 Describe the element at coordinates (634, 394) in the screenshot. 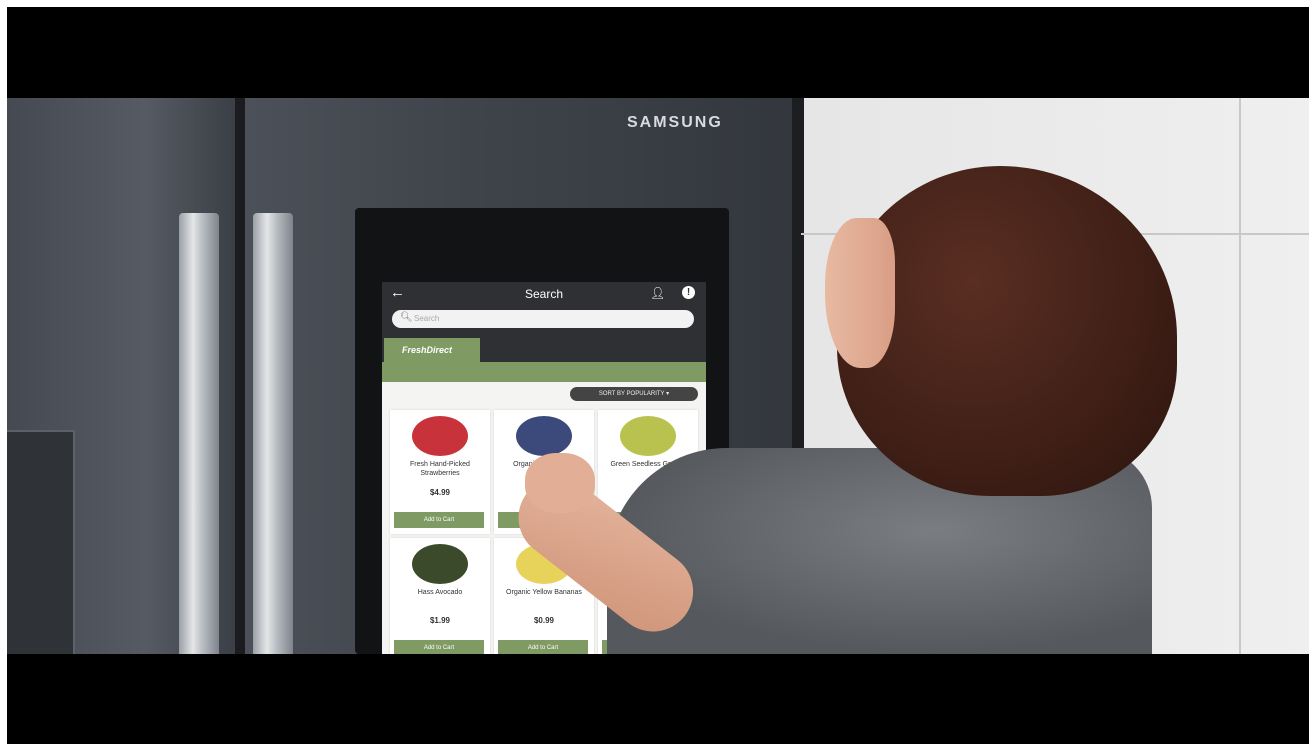

I see `sort-dropdown: SORT BY POPULARITY ▾` at that location.